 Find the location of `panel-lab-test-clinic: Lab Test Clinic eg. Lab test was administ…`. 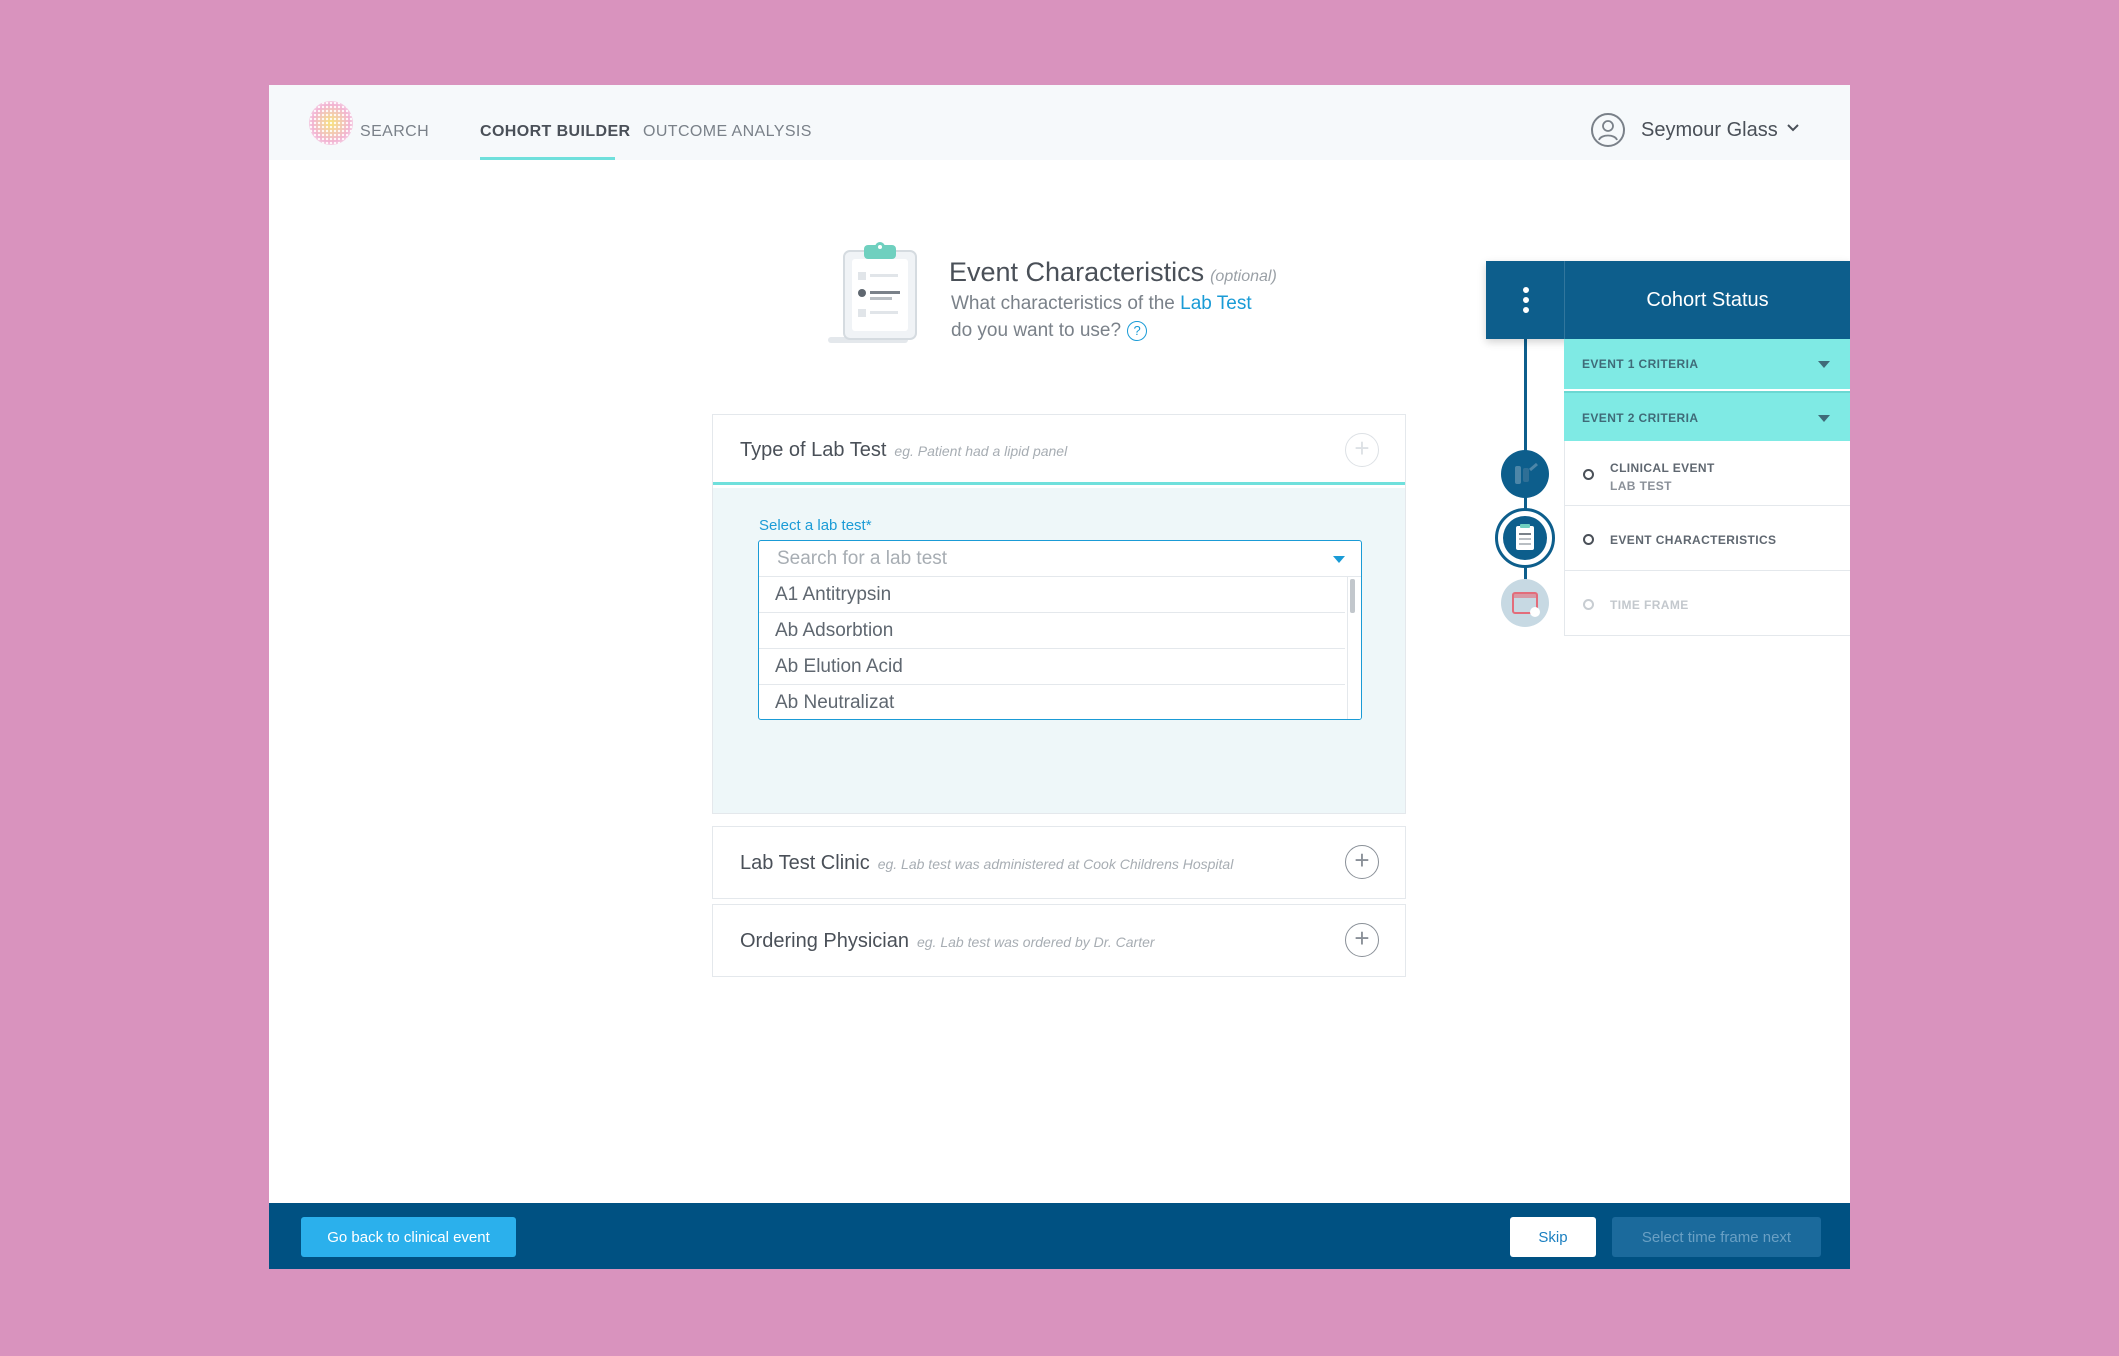

panel-lab-test-clinic: Lab Test Clinic eg. Lab test was administ… is located at coordinates (1059, 862).